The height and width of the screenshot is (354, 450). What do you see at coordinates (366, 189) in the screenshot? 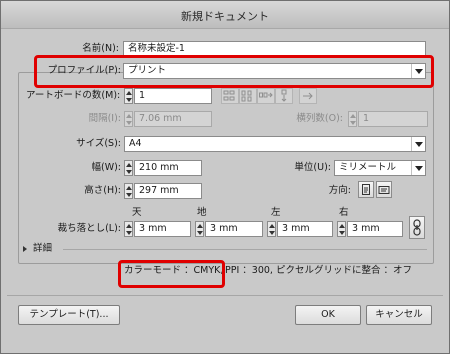
I see `portrait-orientation-button` at bounding box center [366, 189].